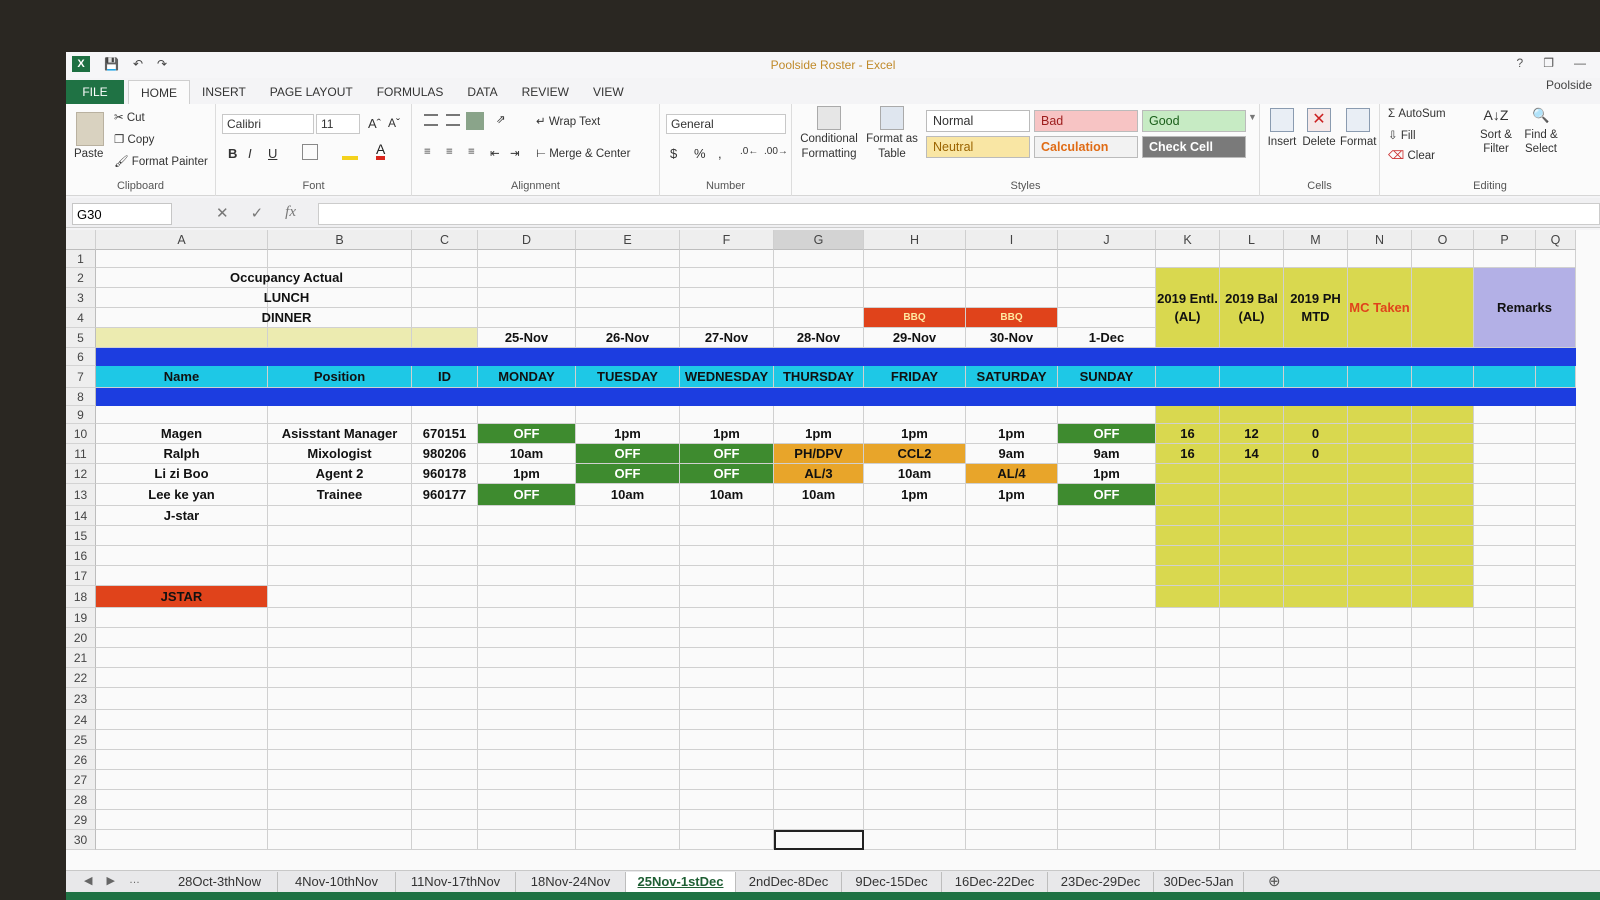 This screenshot has height=900, width=1600. Describe the element at coordinates (257, 213) in the screenshot. I see `enter-icon: ✓` at that location.